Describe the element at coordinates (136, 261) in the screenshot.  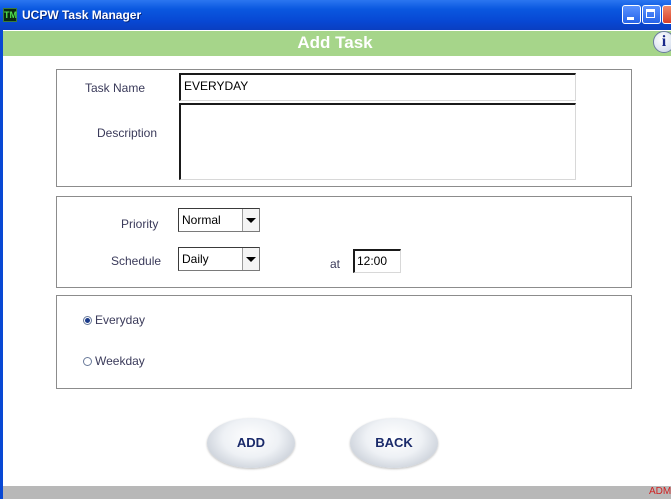
I see `schedule-label: Schedule` at that location.